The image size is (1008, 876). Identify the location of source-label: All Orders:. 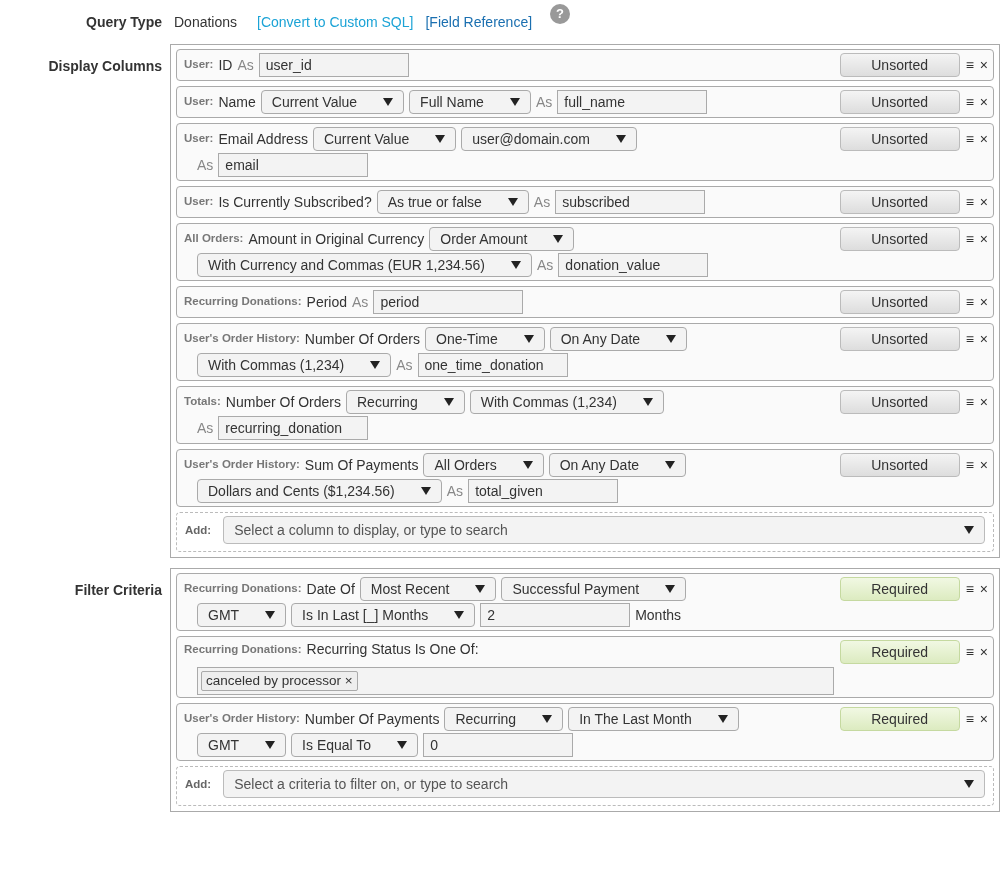
(214, 239).